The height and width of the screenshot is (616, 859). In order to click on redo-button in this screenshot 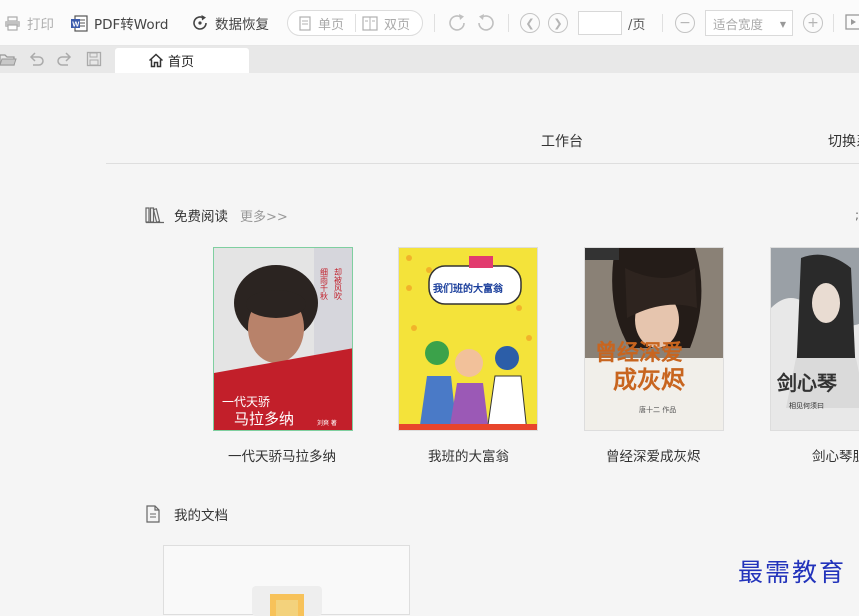, I will do `click(65, 59)`.